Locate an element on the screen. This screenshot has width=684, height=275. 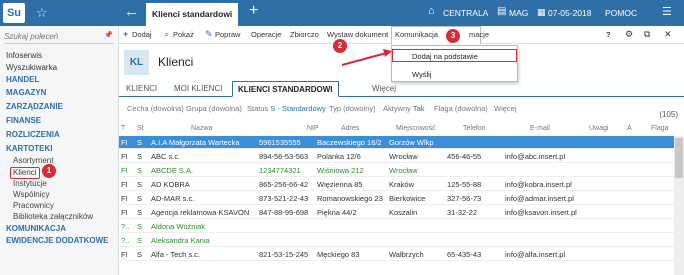
sidebar-item-handel: HANDEL is located at coordinates (22, 80).